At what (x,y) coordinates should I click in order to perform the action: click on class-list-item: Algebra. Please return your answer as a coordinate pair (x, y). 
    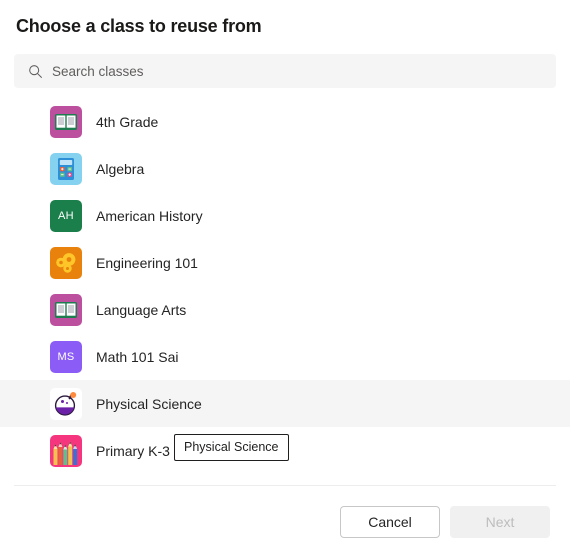
    Looking at the image, I should click on (285, 168).